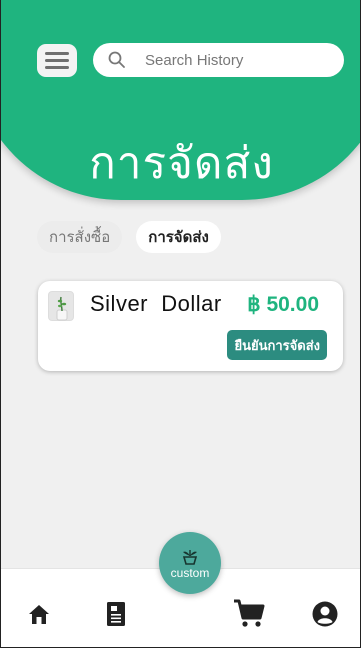 The height and width of the screenshot is (648, 361). What do you see at coordinates (190, 326) in the screenshot?
I see `order-card: Silver Dollar ฿ 50.00 ยืนยันการจัดส่ง` at bounding box center [190, 326].